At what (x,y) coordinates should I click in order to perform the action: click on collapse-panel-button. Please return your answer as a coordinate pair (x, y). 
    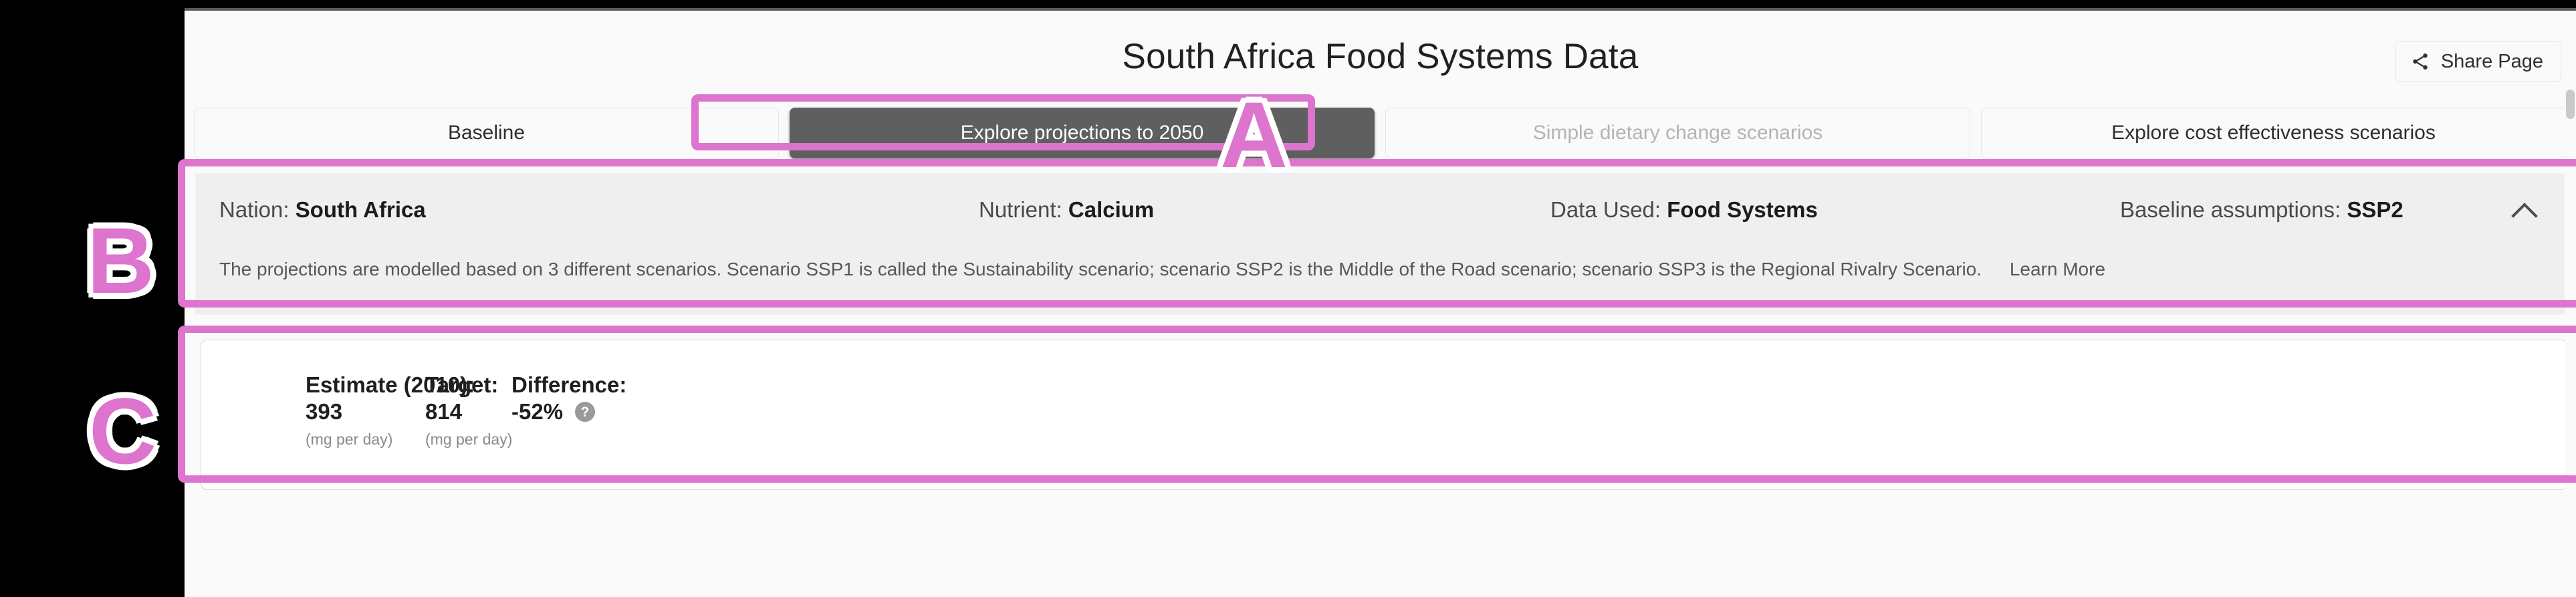
    Looking at the image, I should click on (2526, 214).